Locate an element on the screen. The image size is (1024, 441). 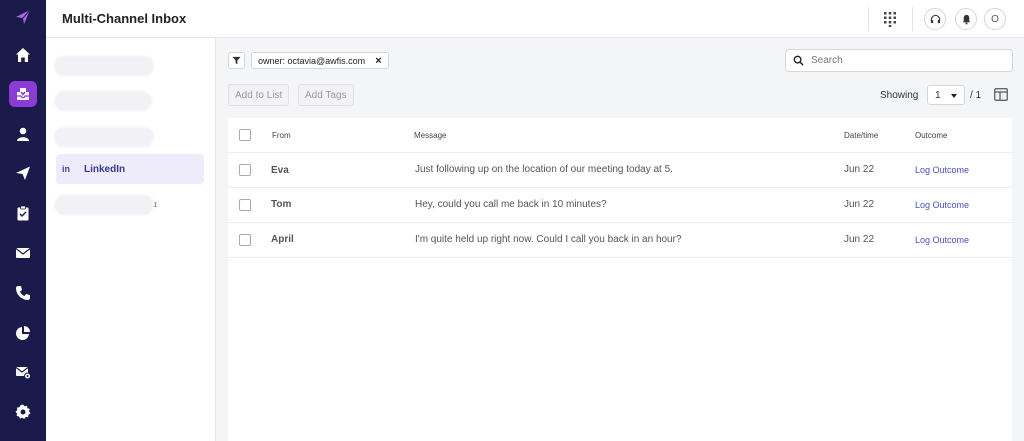
notifications-button is located at coordinates (966, 19).